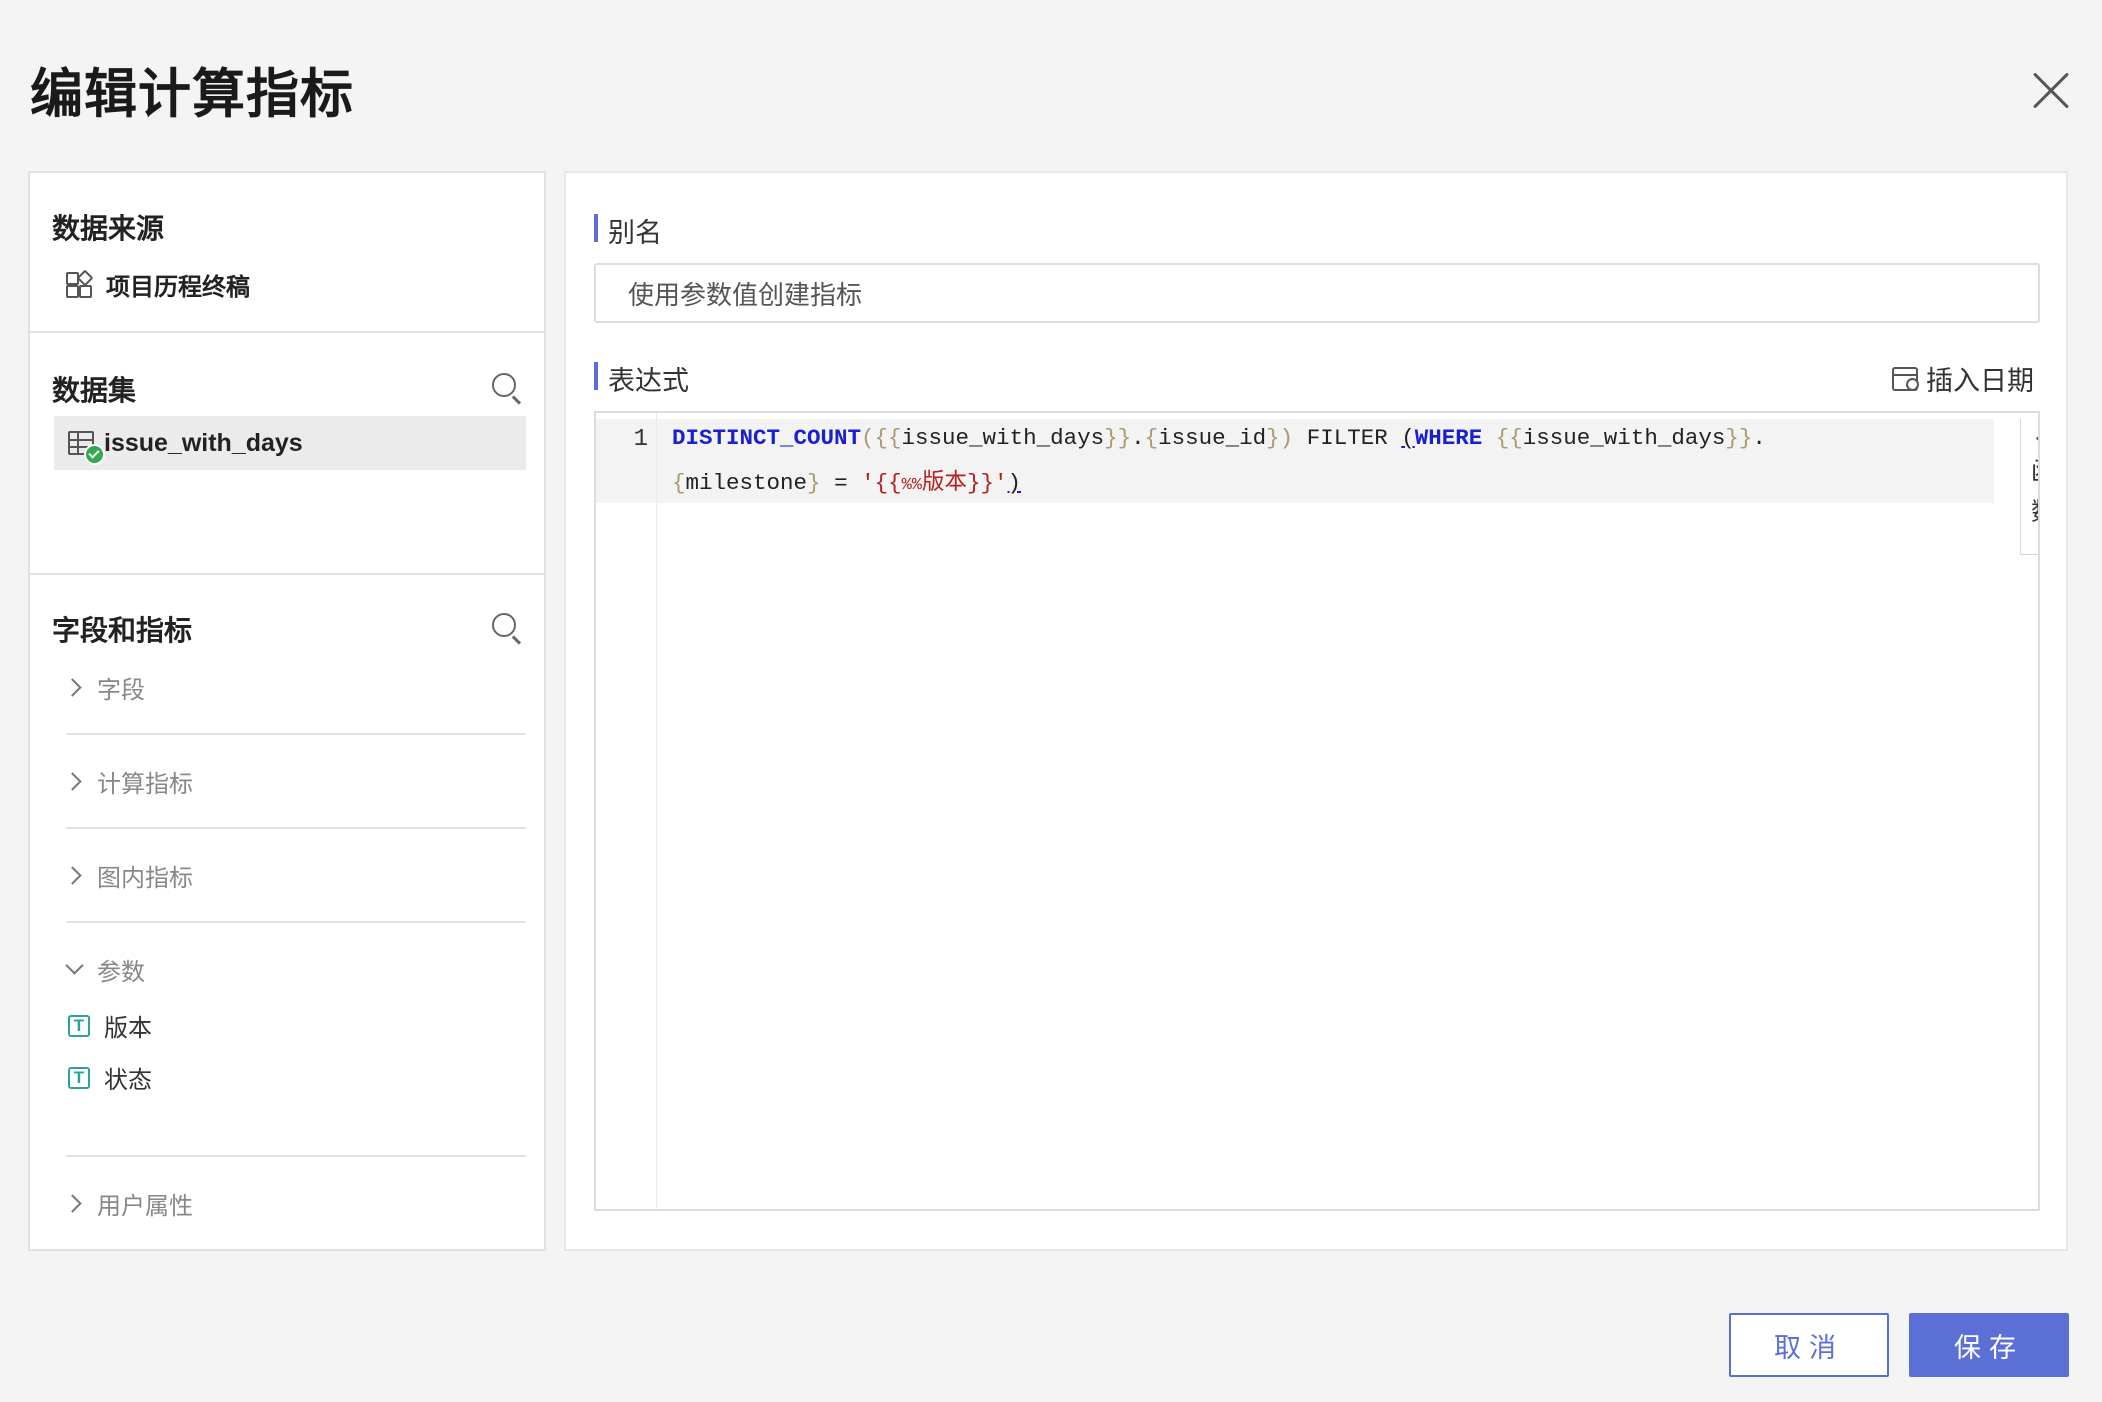  I want to click on tree-item-label: 图内指标, so click(145, 878).